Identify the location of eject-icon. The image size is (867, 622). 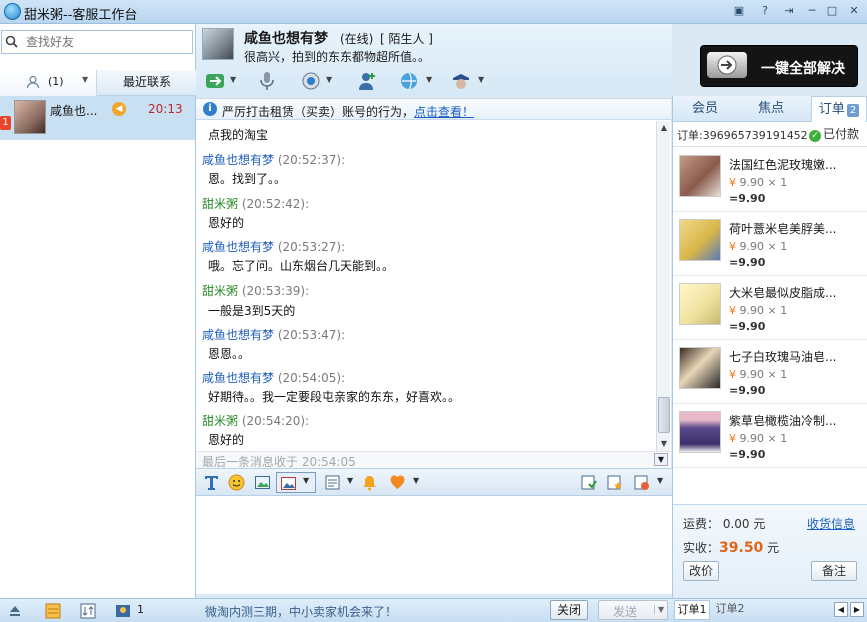
(15, 611).